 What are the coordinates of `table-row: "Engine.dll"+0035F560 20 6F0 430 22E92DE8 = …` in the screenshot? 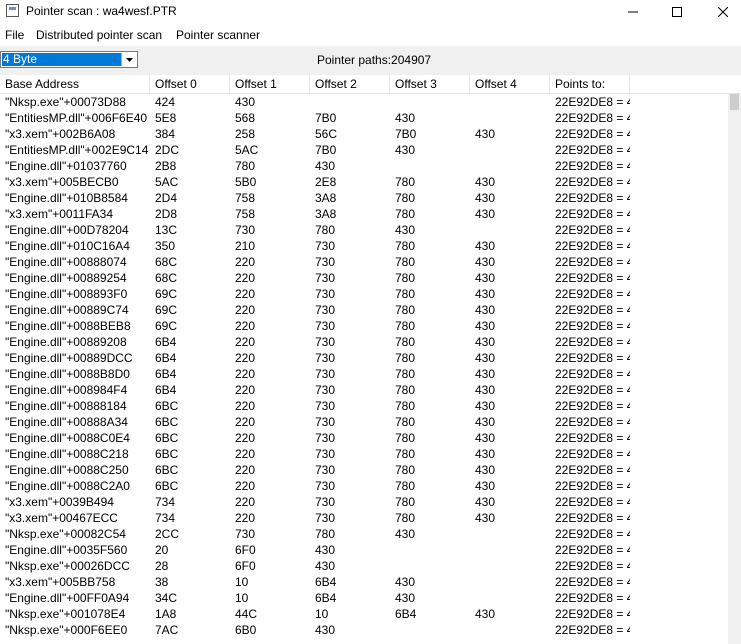 It's located at (364, 550).